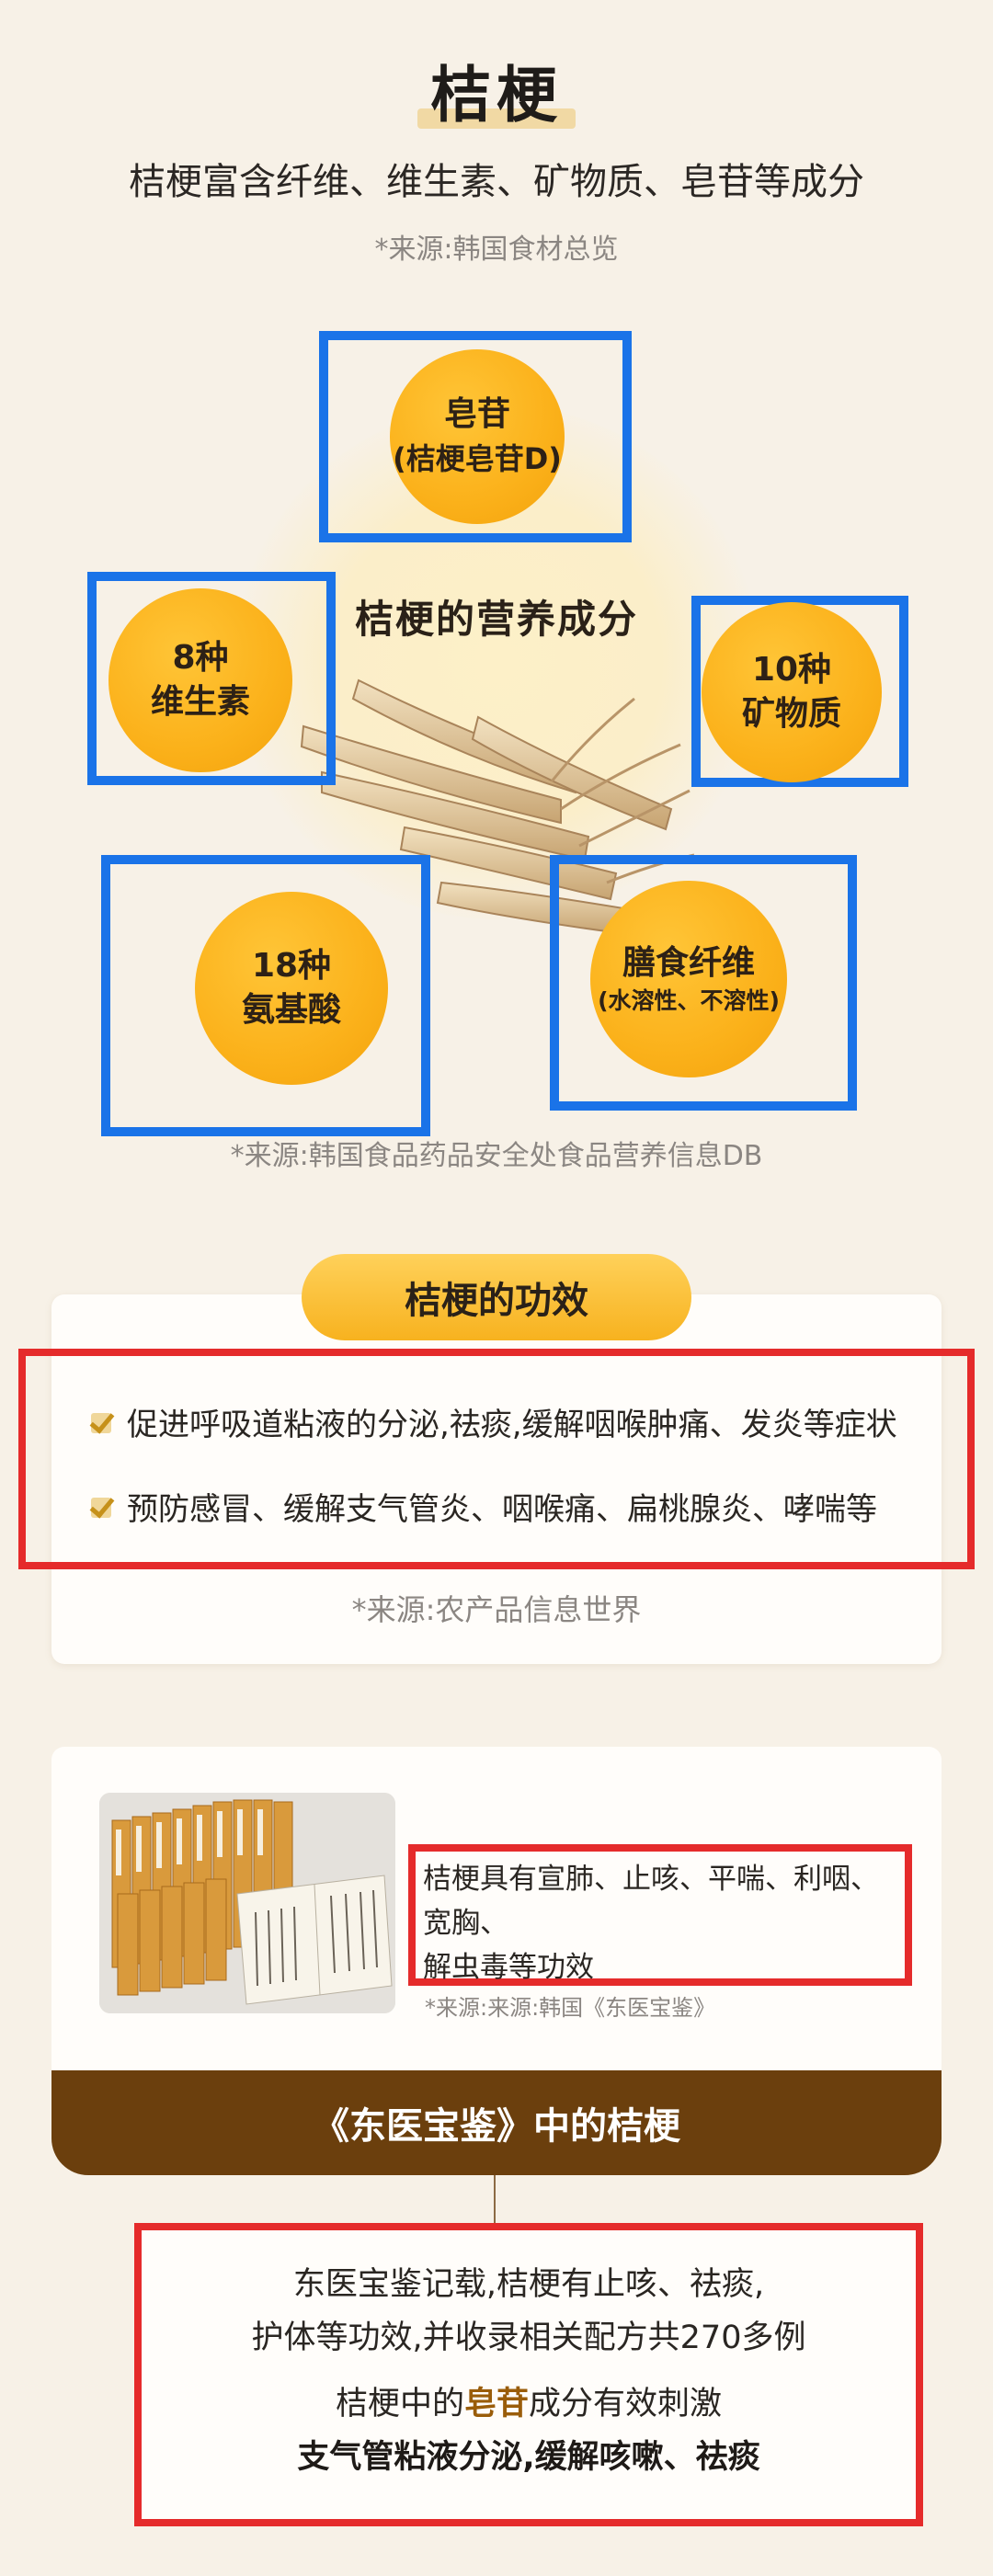 Image resolution: width=993 pixels, height=2576 pixels. What do you see at coordinates (528, 2457) in the screenshot?
I see `summary-line-4: 支气管粘液分泌,缓解咳嗽、祛痰` at bounding box center [528, 2457].